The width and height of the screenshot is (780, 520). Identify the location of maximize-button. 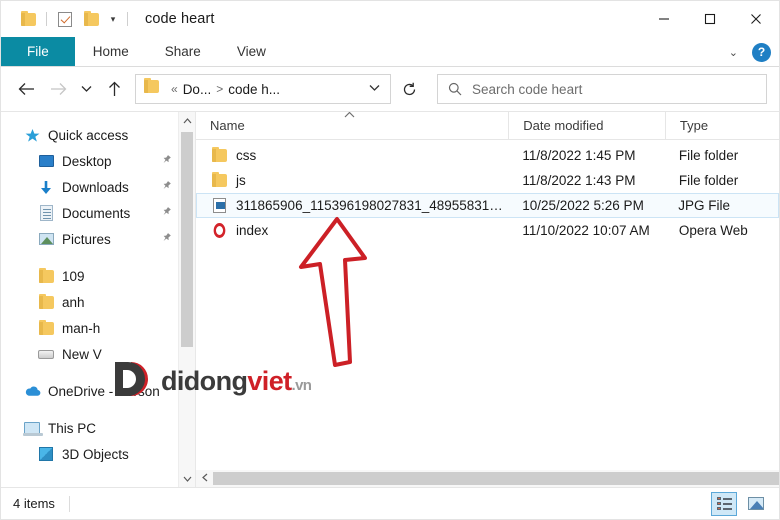
(710, 19).